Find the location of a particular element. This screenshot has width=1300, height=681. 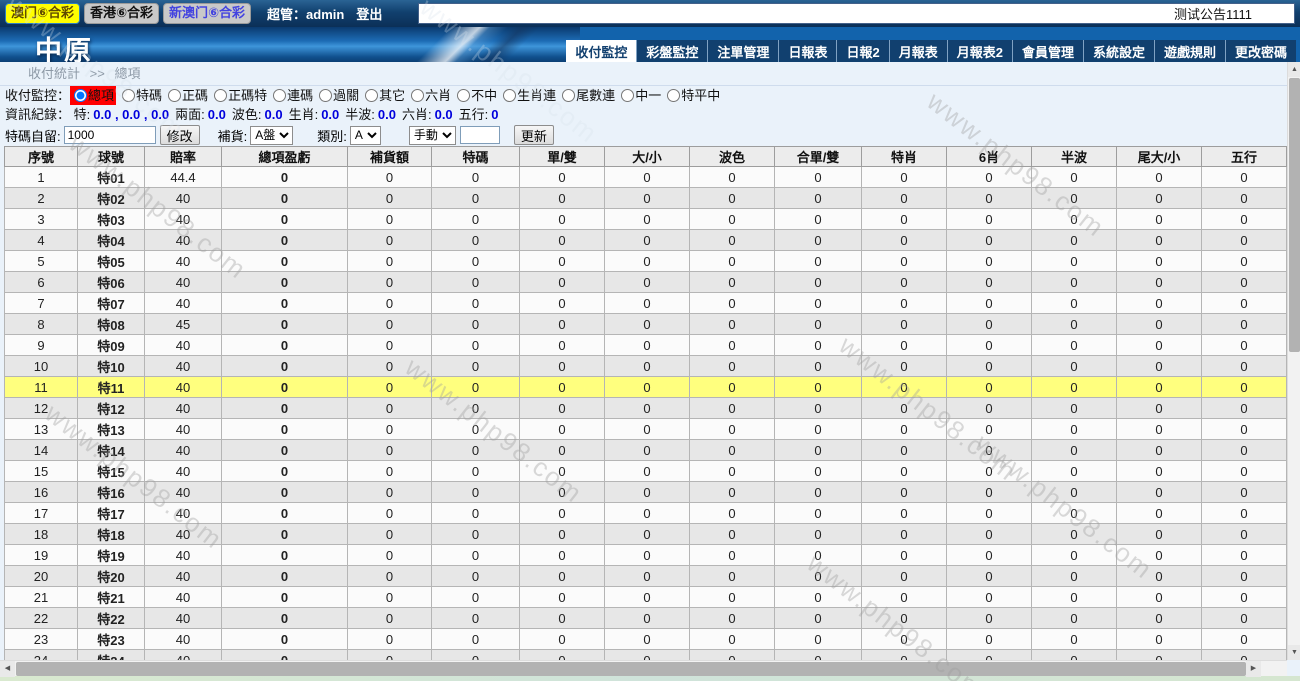

brand-logo: 中原 is located at coordinates (290, 44).